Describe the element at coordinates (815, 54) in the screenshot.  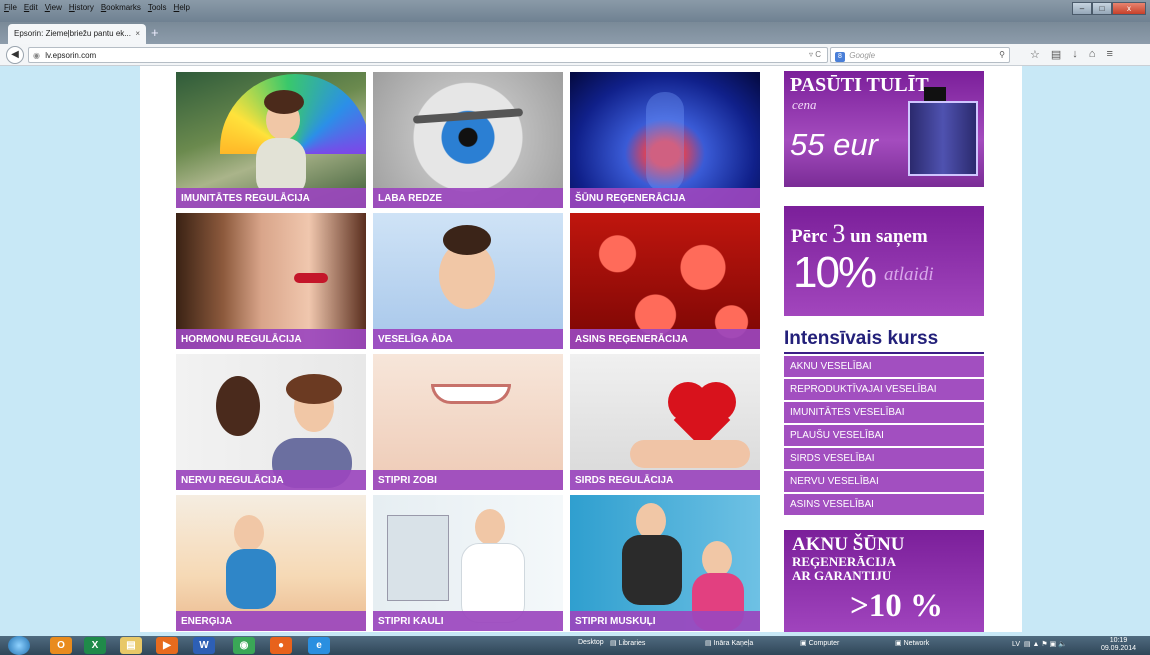
I see `reload-icon: ▿ C` at that location.